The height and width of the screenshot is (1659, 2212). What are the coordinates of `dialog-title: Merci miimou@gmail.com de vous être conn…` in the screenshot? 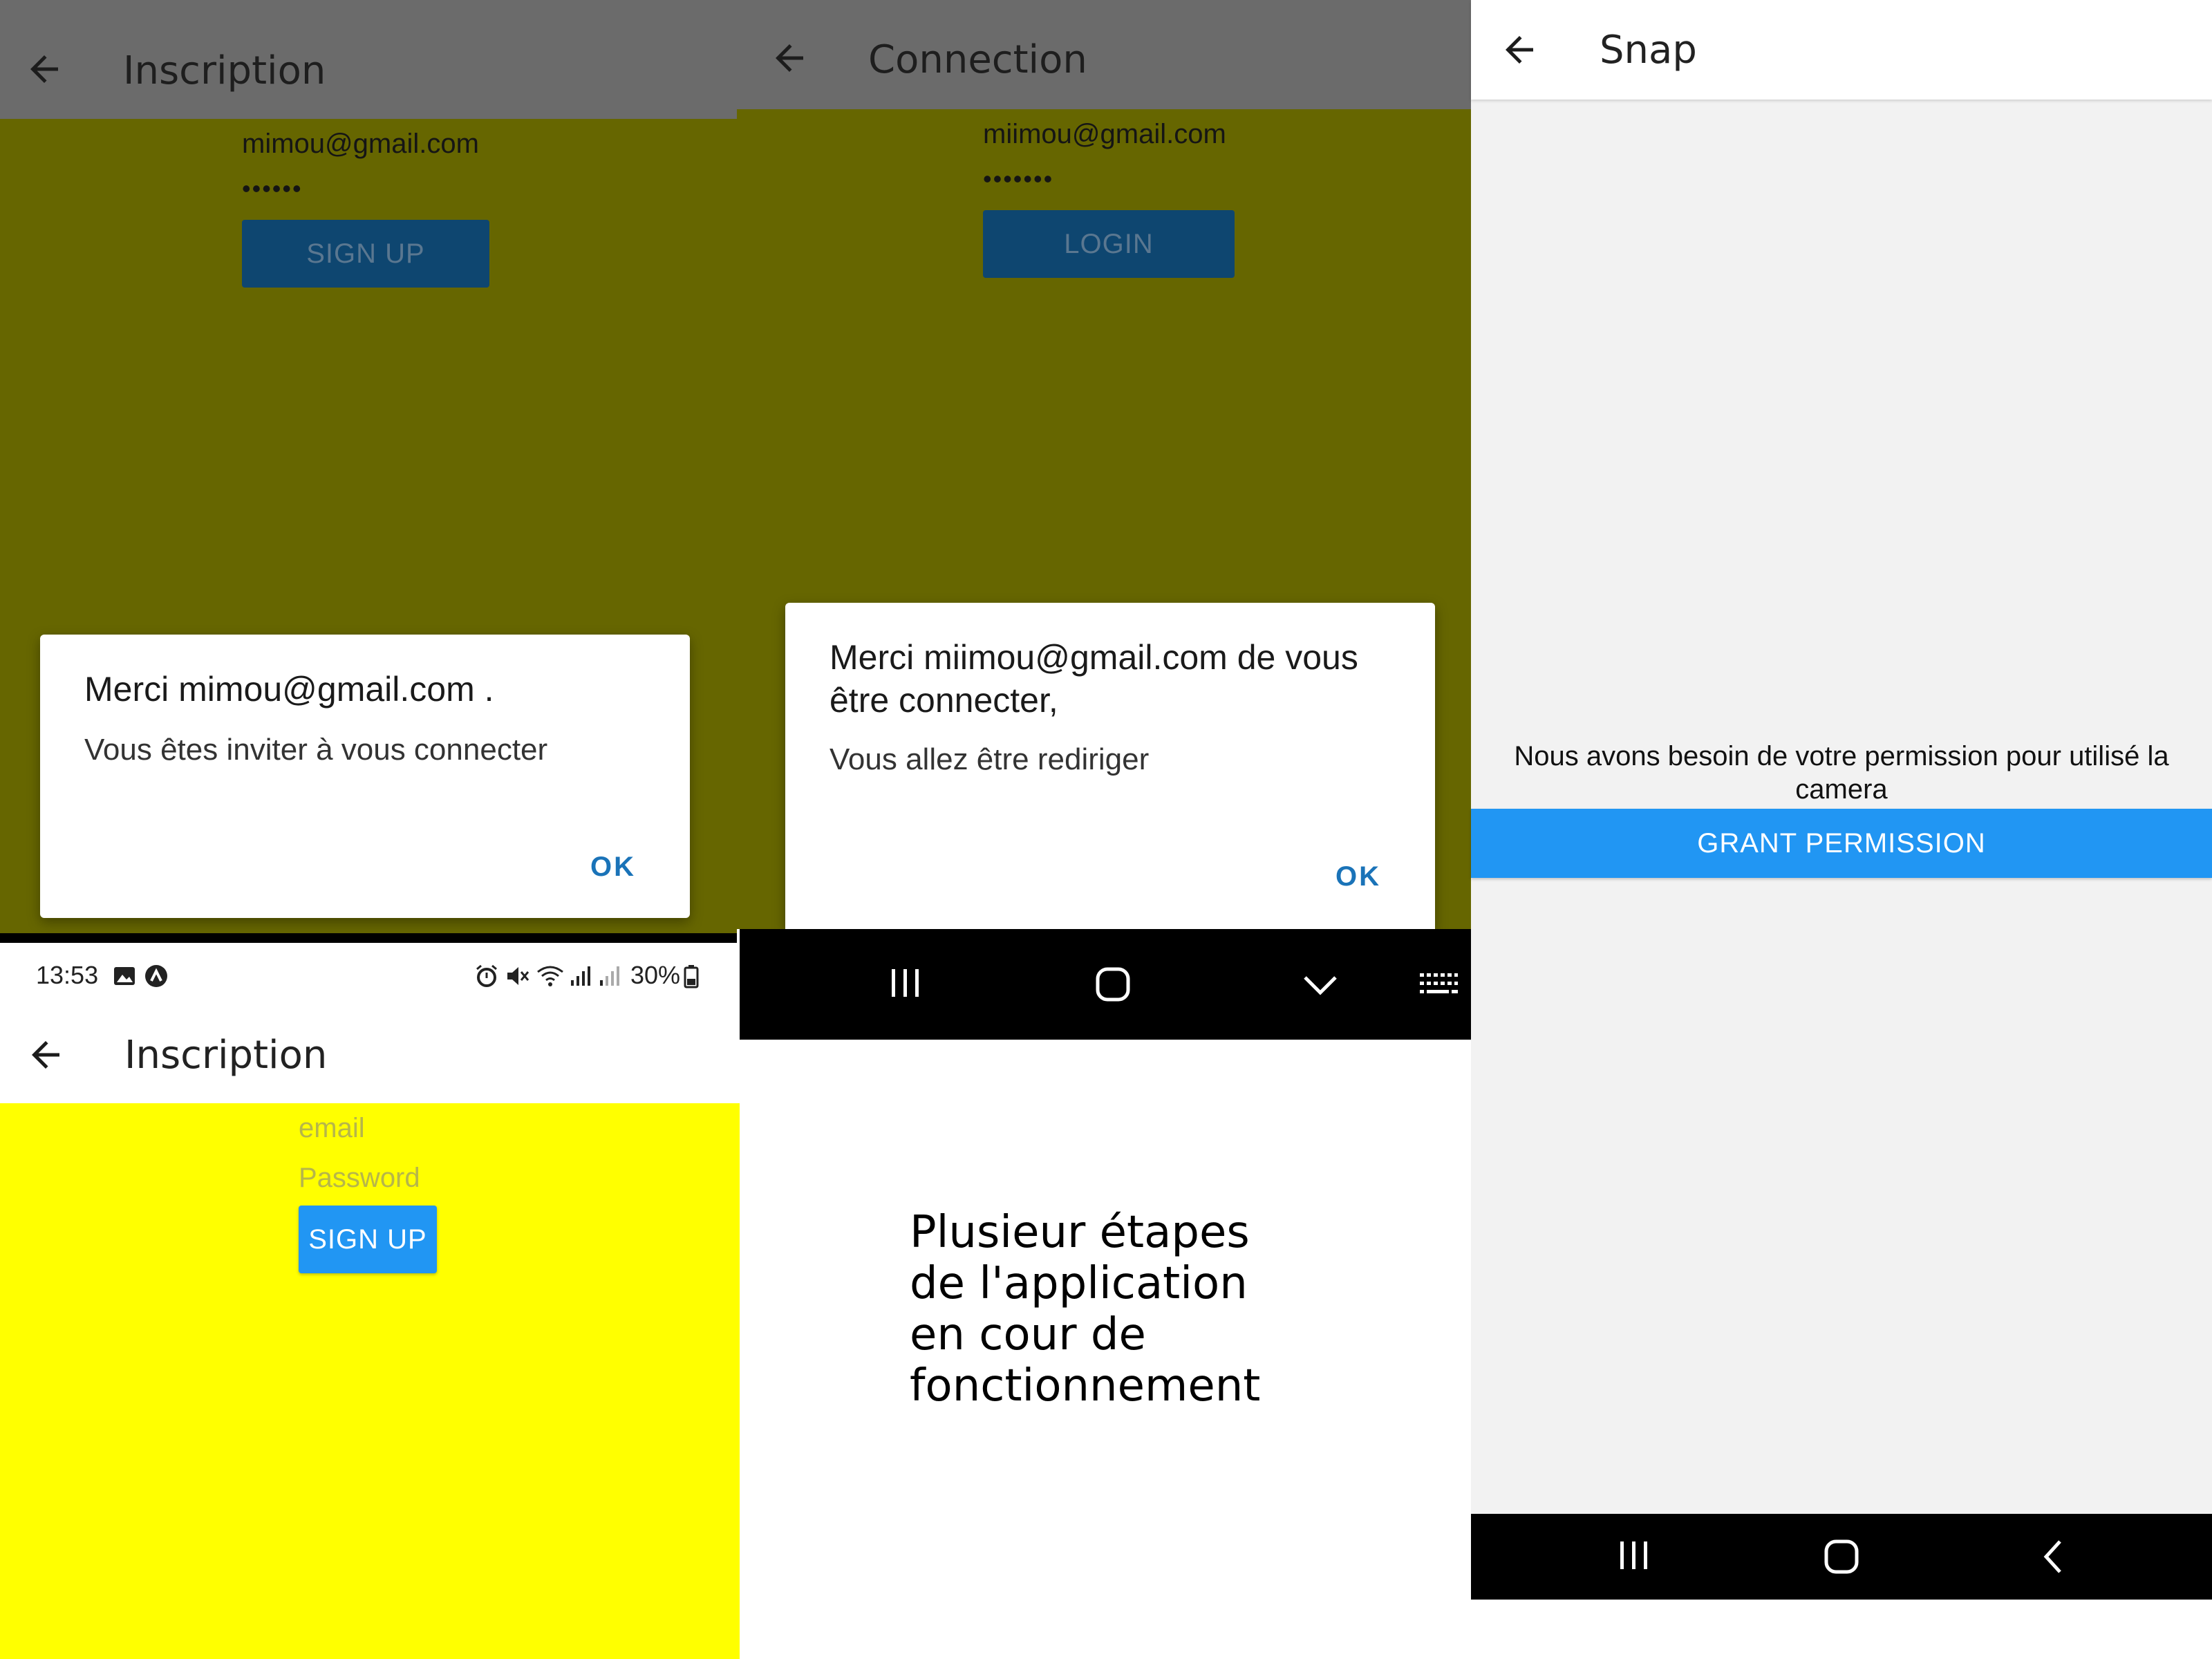 It's located at (1094, 679).